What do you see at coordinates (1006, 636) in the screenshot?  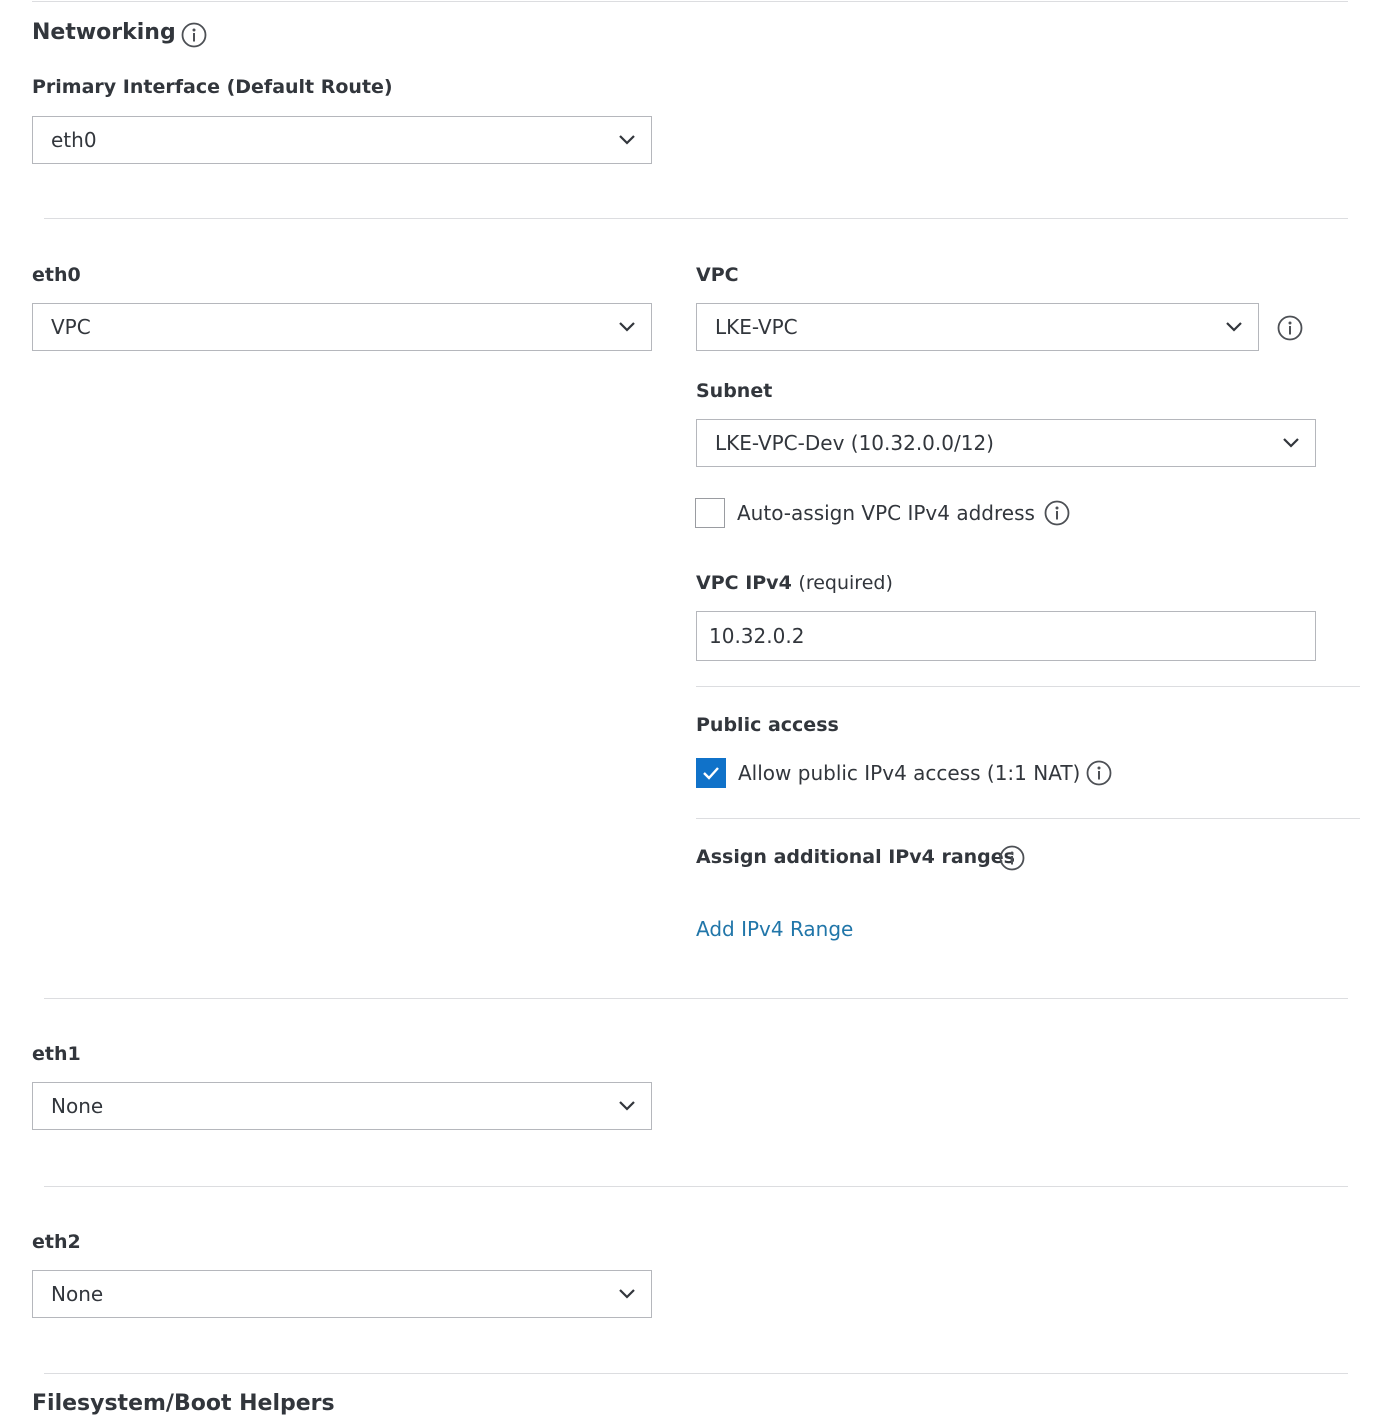 I see `vpc-ipv4-input` at bounding box center [1006, 636].